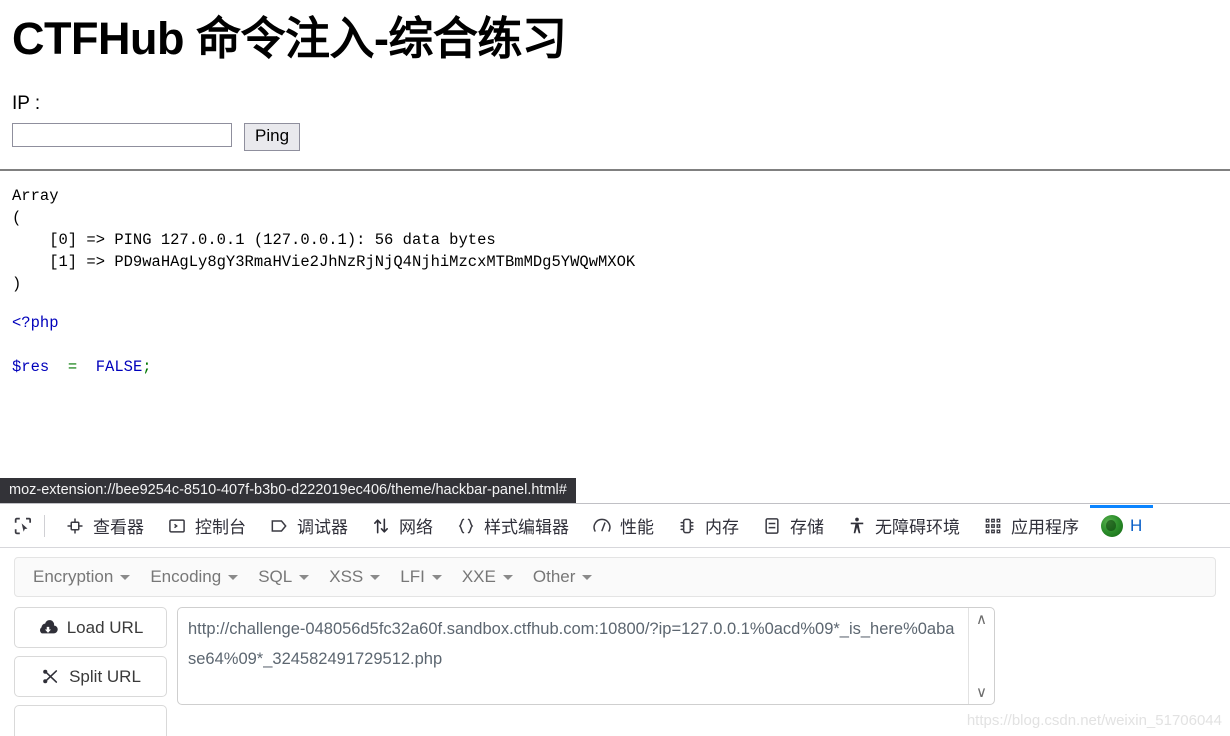  I want to click on tab-memory: 内存, so click(707, 526).